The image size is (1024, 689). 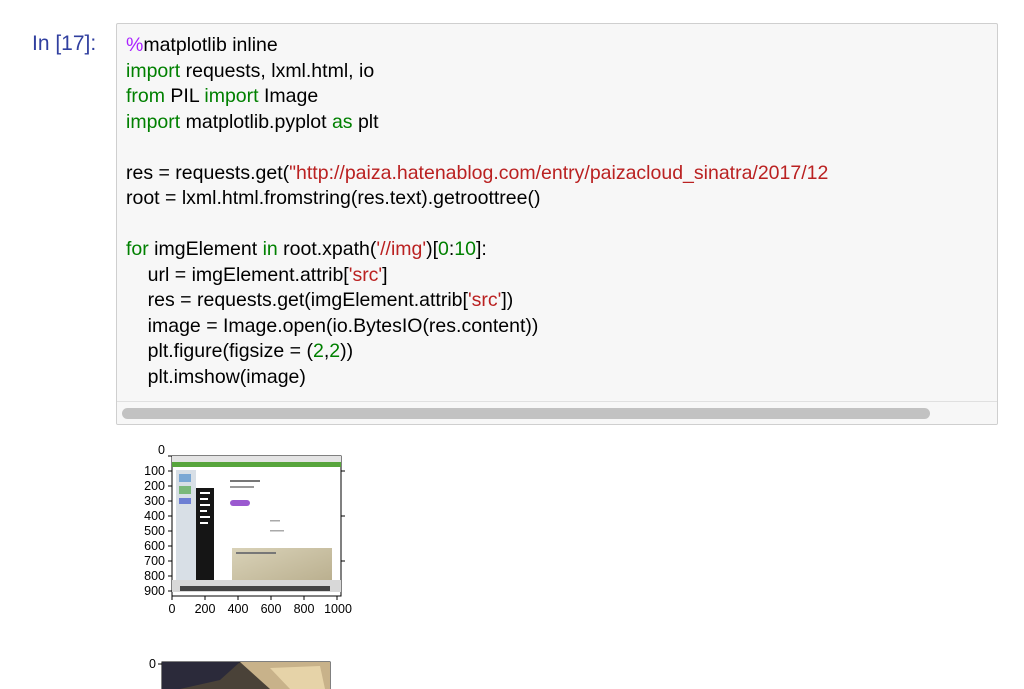 I want to click on horizontal-scrollbar, so click(x=557, y=412).